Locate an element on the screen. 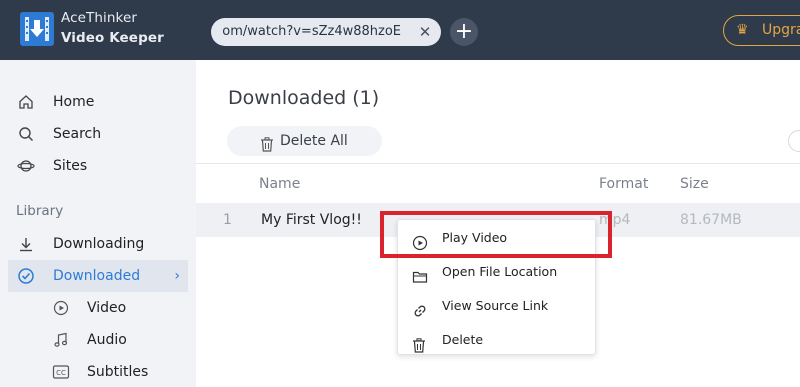  app-logo is located at coordinates (37, 29).